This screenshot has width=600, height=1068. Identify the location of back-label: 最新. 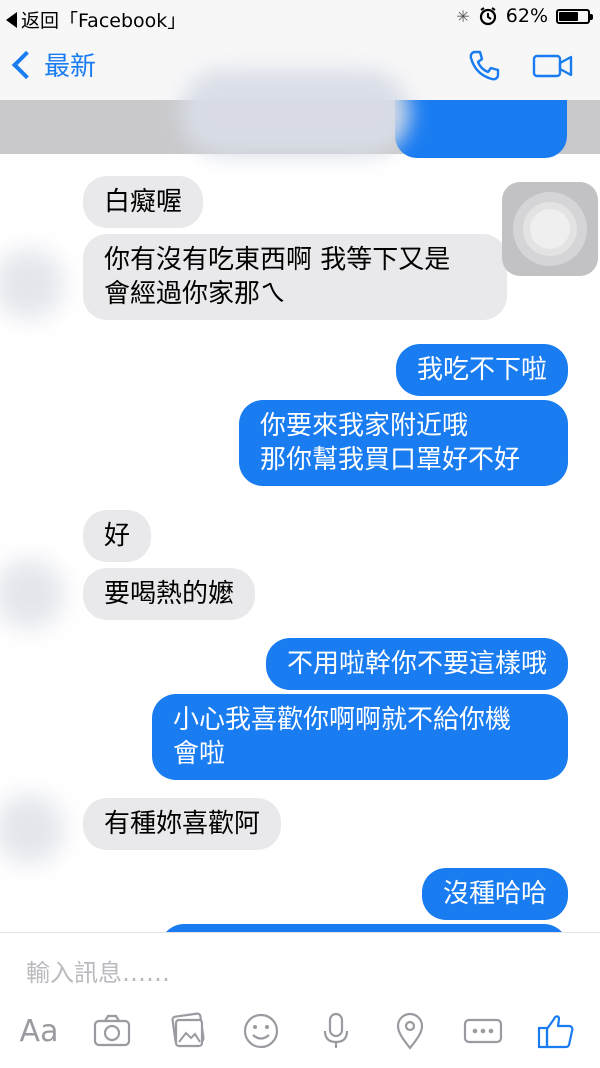
(70, 67).